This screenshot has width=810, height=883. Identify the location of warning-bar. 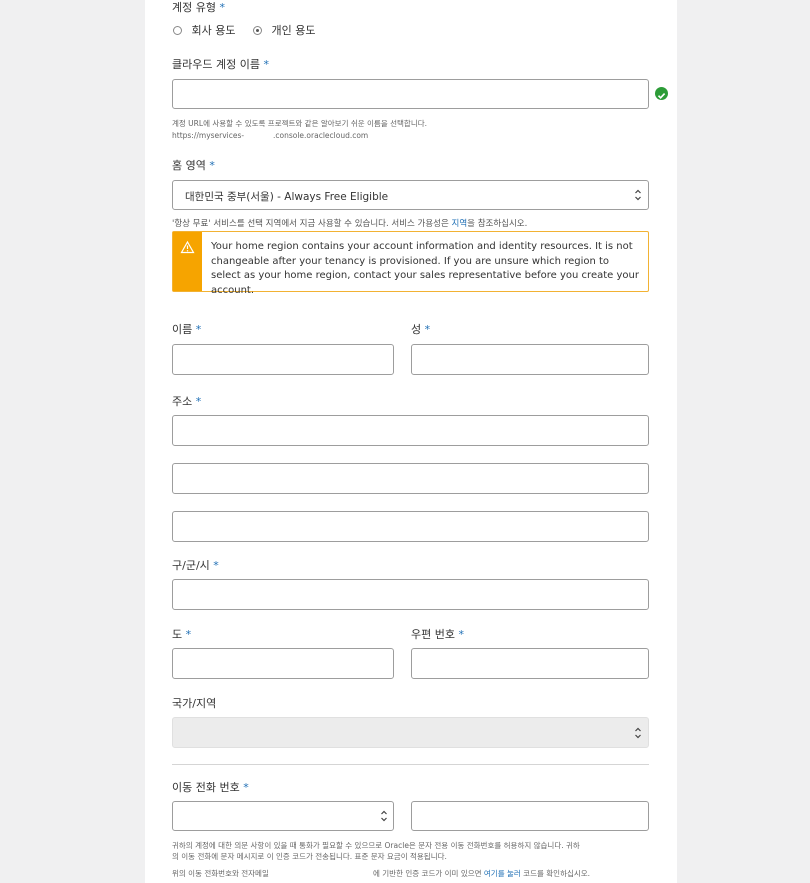
(187, 261).